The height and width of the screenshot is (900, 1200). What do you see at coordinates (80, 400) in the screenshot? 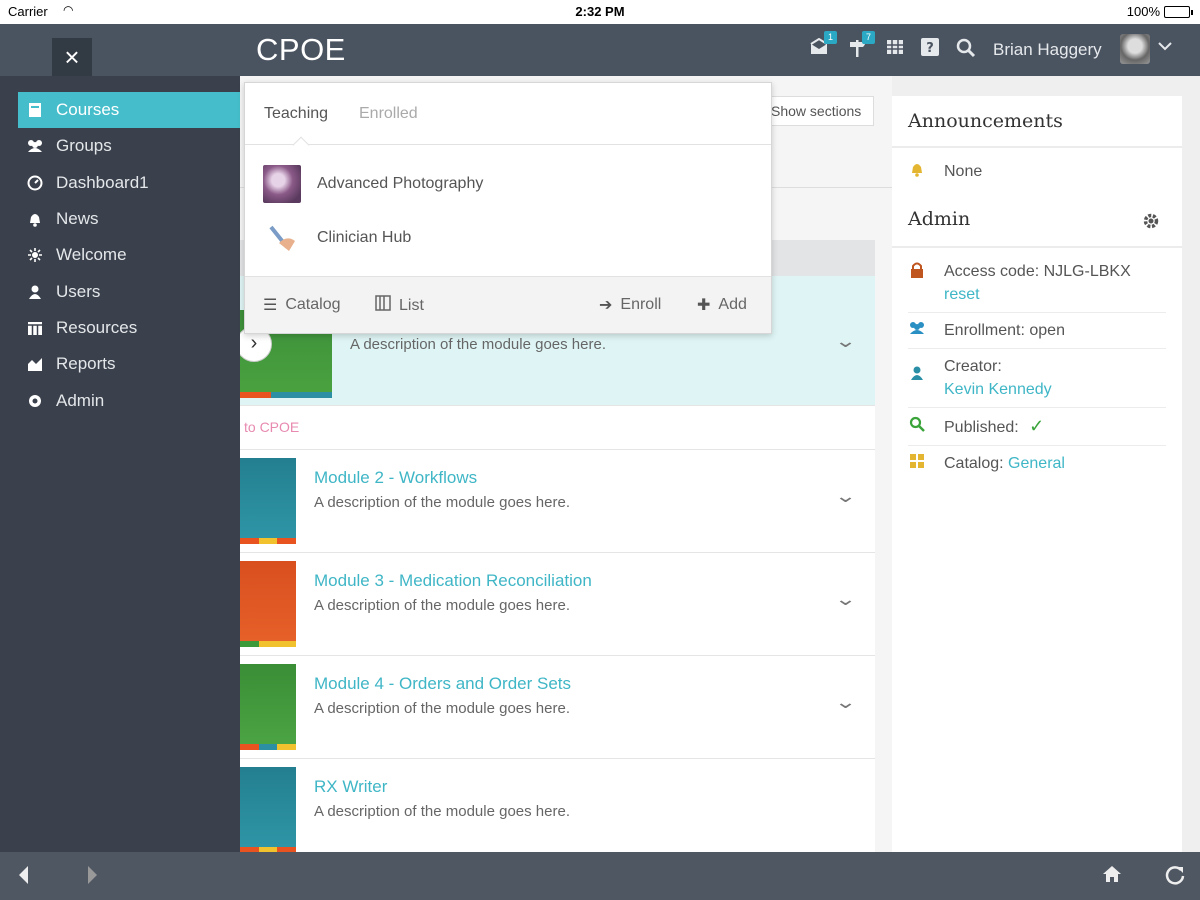
I see `sidebar-item-label: Admin` at bounding box center [80, 400].